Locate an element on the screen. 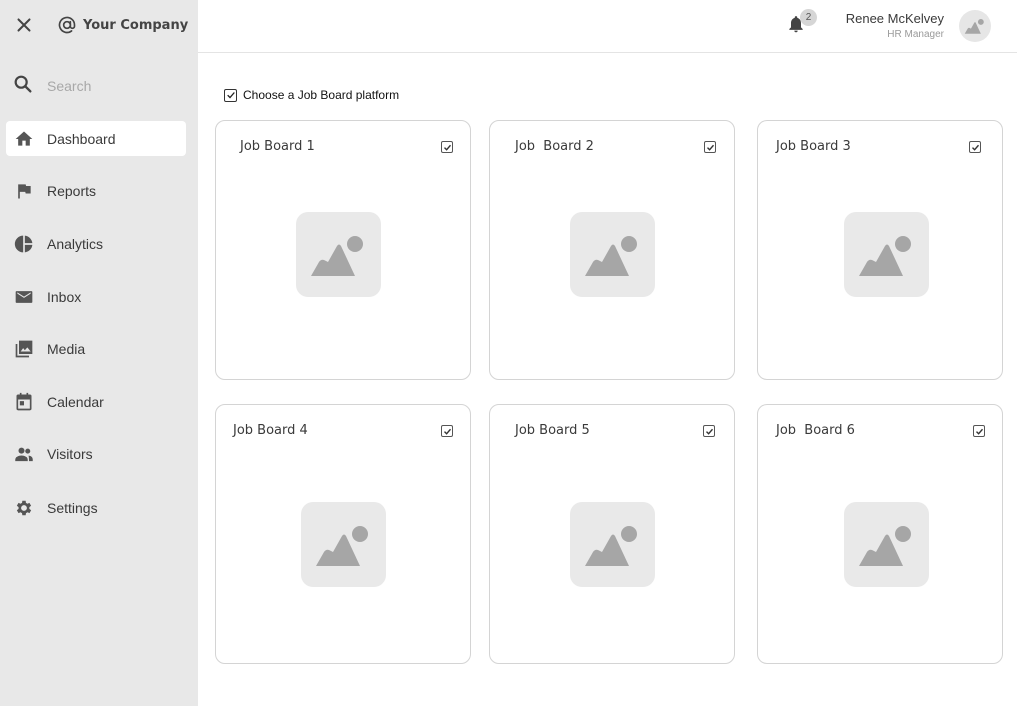  user-name: Renee McKelvey is located at coordinates (894, 18).